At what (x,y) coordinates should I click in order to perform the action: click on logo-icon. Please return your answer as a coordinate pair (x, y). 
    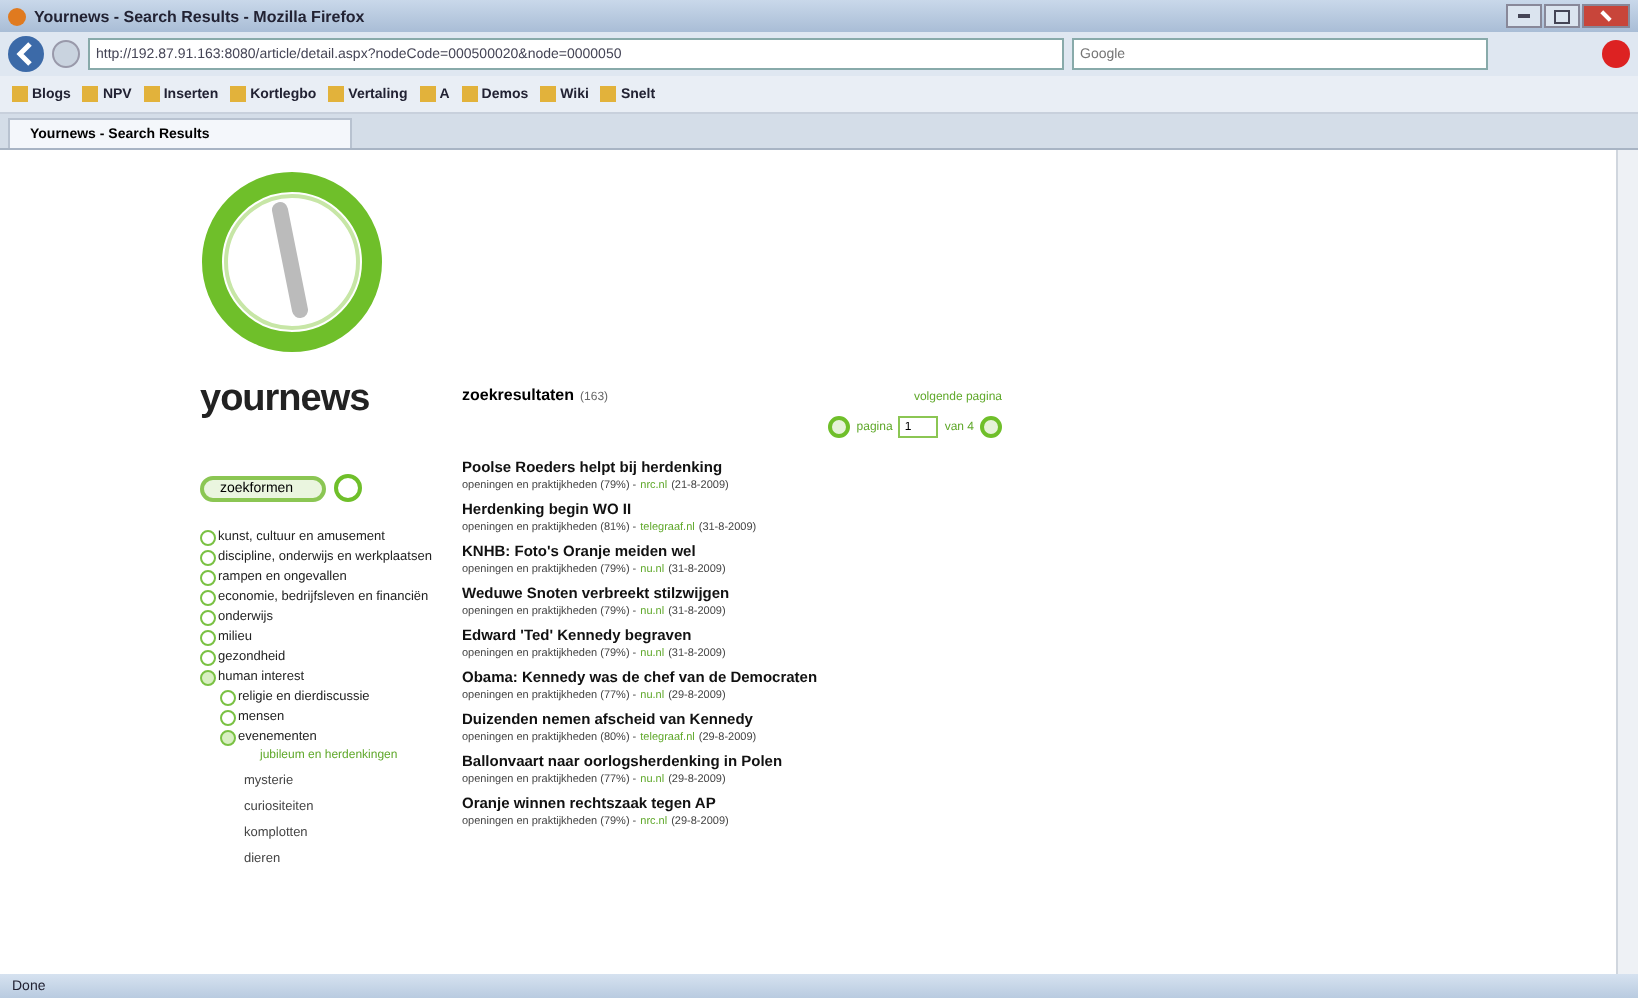
    Looking at the image, I should click on (292, 262).